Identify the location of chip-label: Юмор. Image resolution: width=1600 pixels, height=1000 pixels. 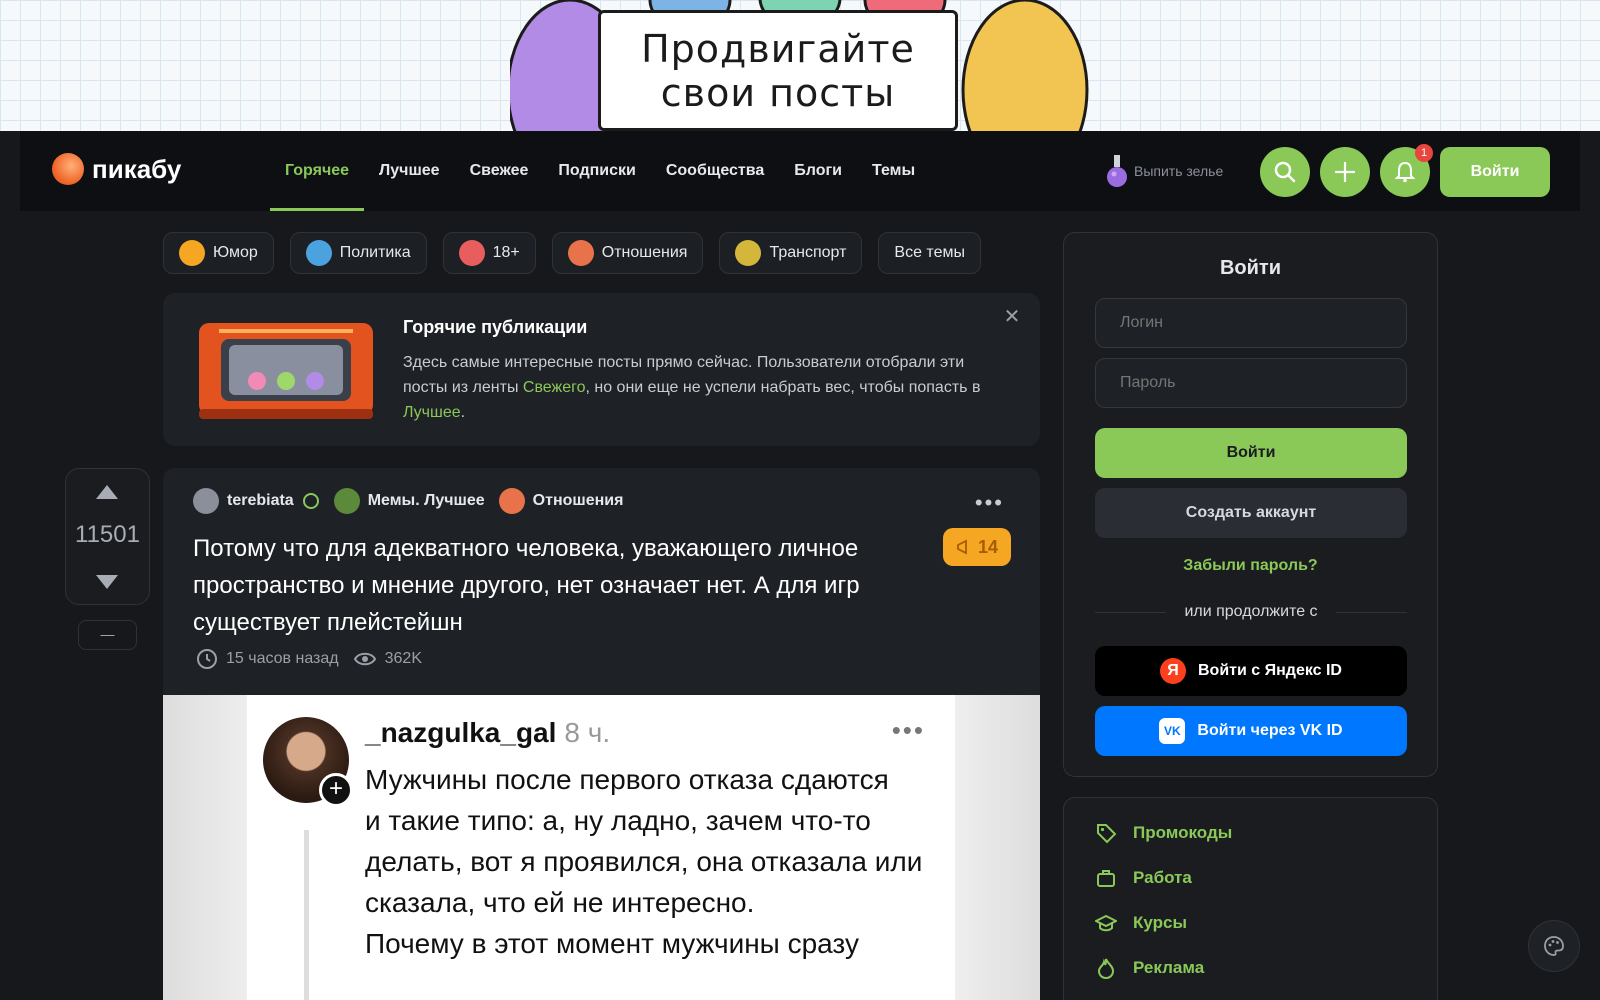
(235, 252).